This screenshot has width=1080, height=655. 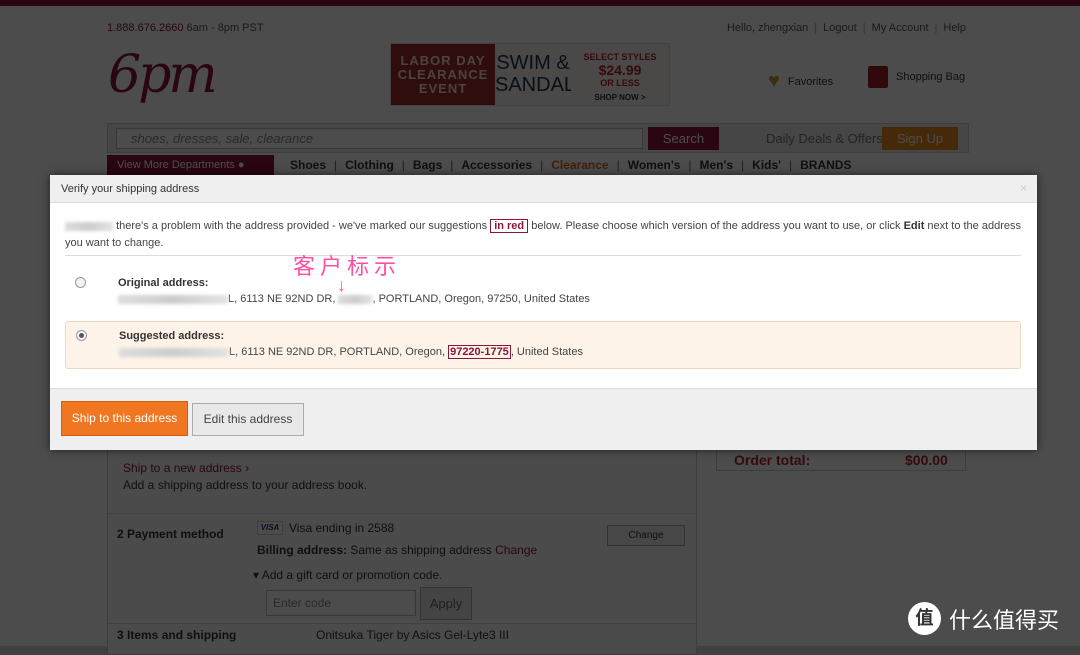 I want to click on ship-new-address-link: Ship to a new address ›, so click(x=186, y=468).